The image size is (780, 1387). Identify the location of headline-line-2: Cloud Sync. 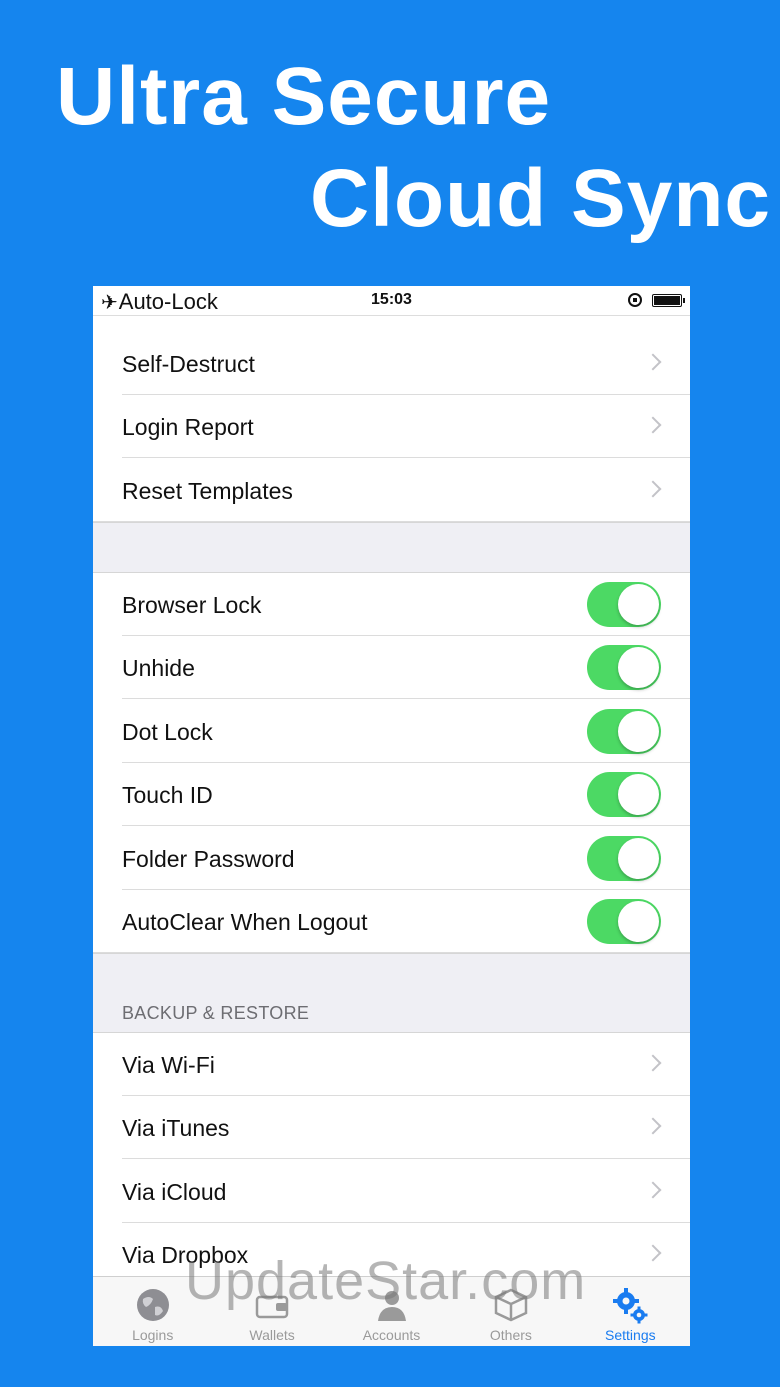
(541, 198).